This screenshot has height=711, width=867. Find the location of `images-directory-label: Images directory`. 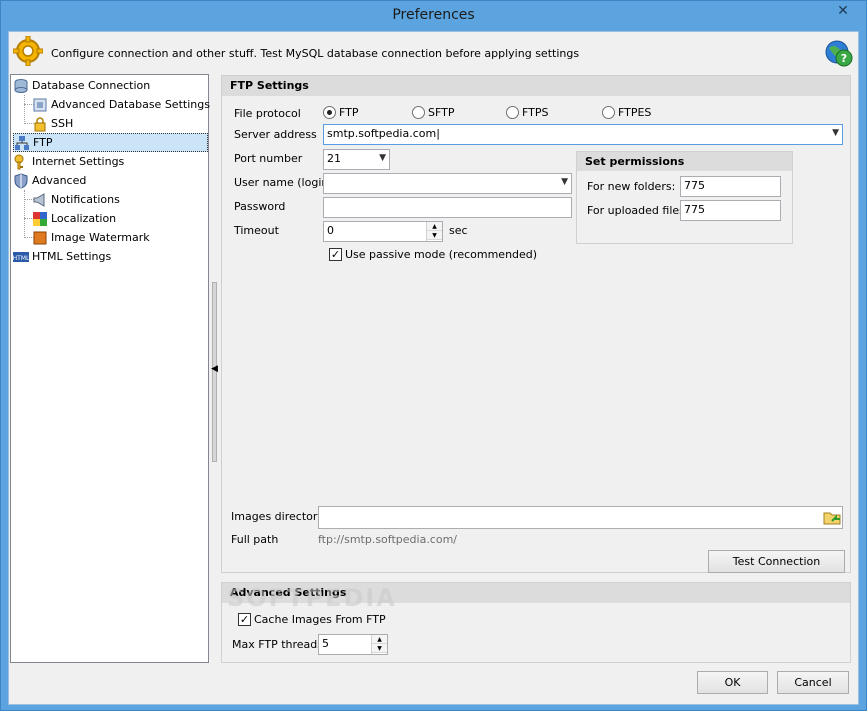

images-directory-label: Images directory is located at coordinates (277, 516).